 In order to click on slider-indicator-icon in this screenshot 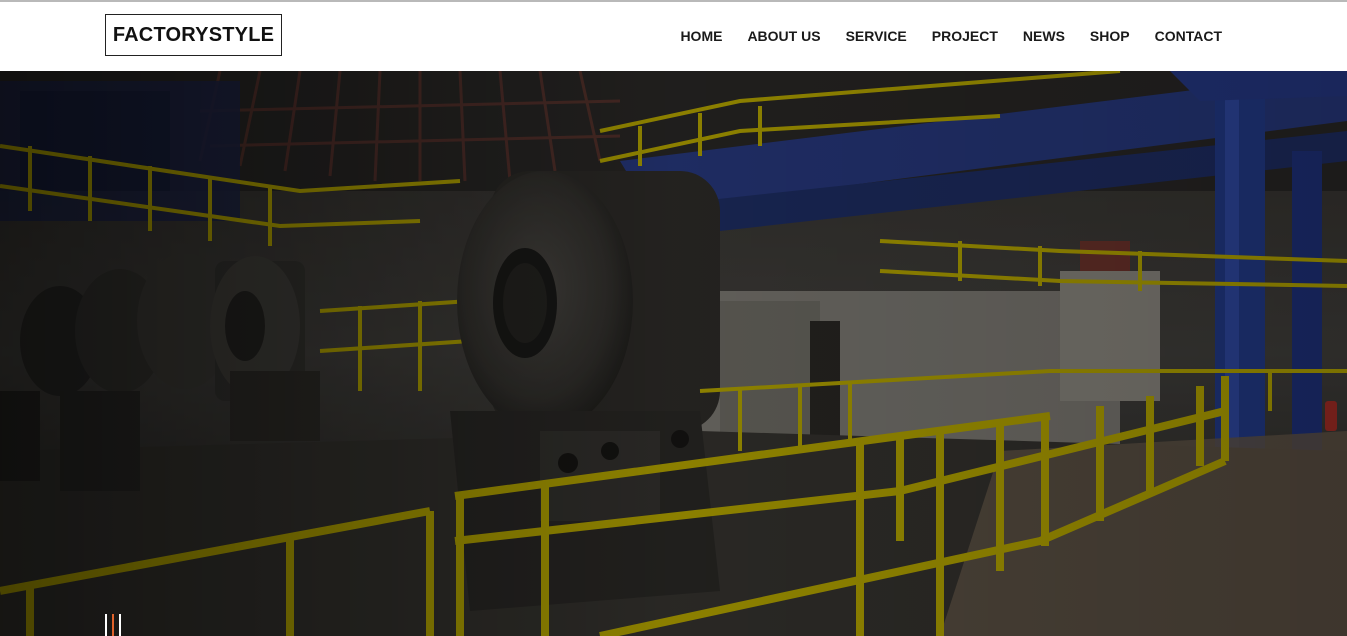, I will do `click(115, 625)`.